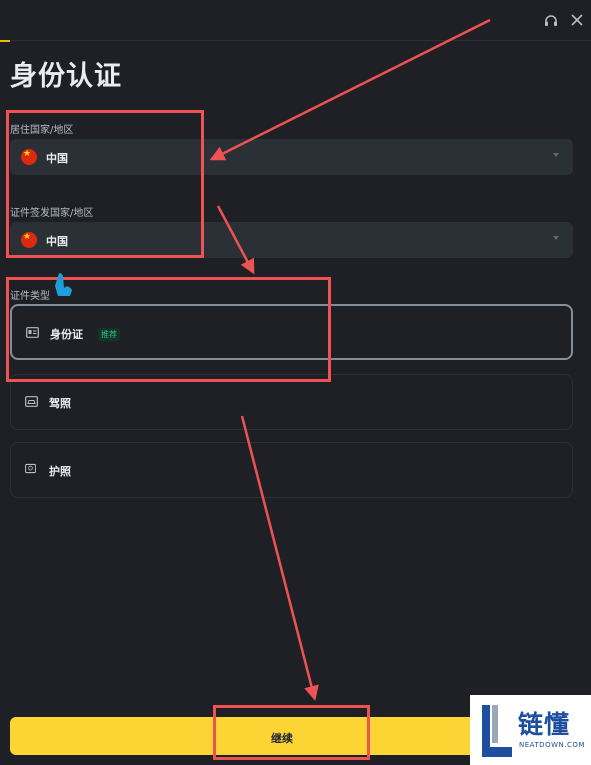 The image size is (591, 765). What do you see at coordinates (63, 284) in the screenshot?
I see `hand-cursor-icon` at bounding box center [63, 284].